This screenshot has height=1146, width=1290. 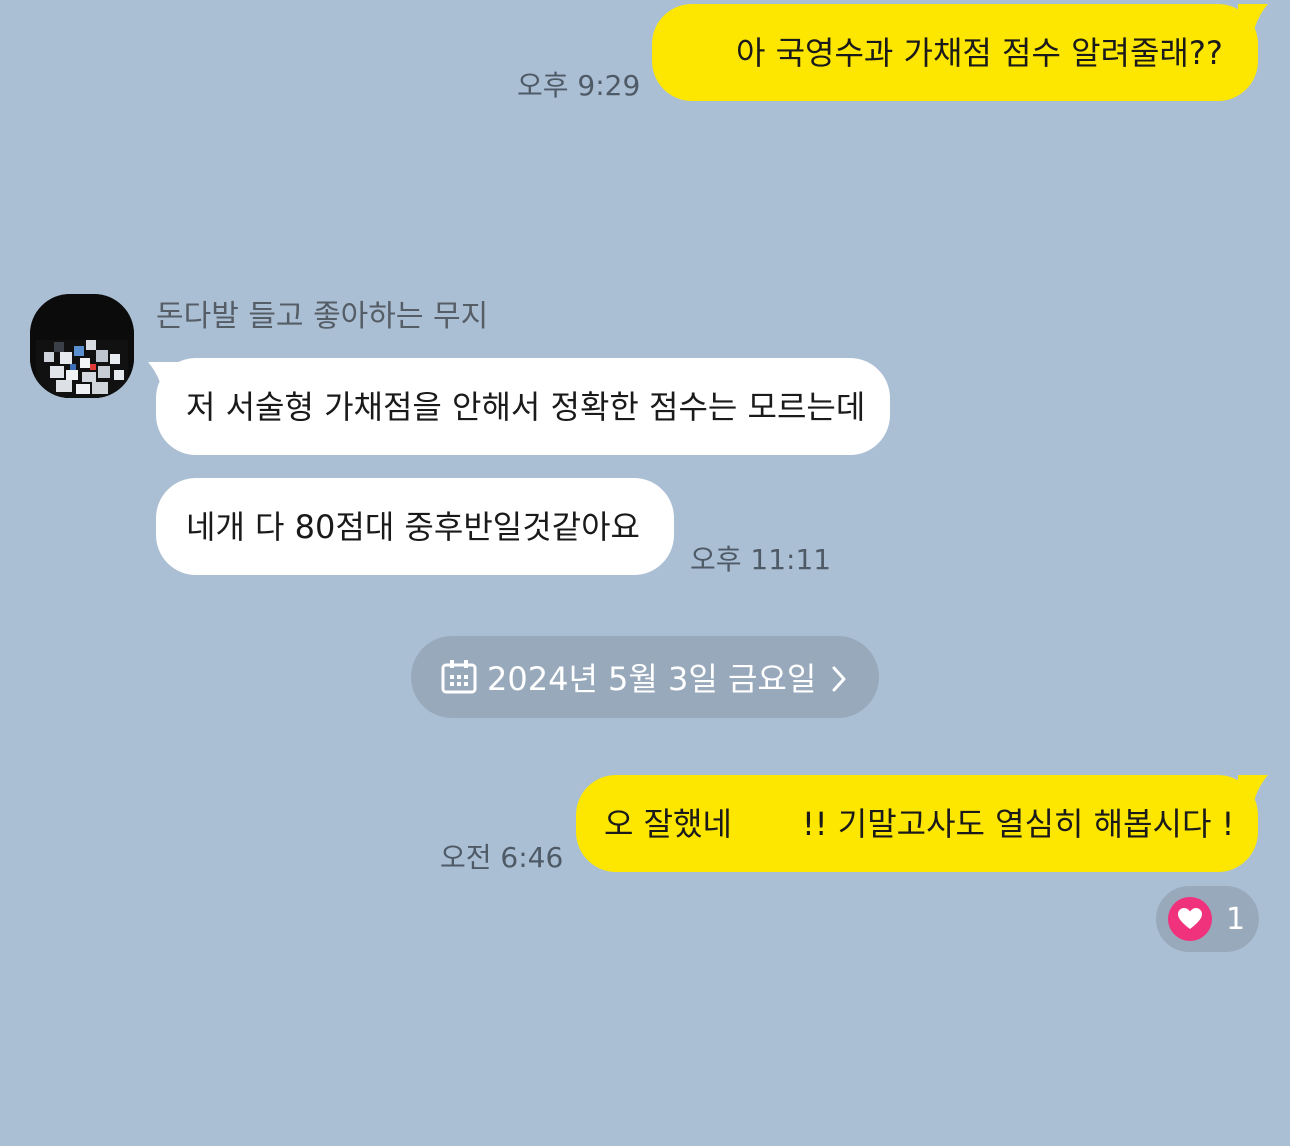 I want to click on message-bubble-received: 네개 다 80점대 중후반일것같아요, so click(x=415, y=526).